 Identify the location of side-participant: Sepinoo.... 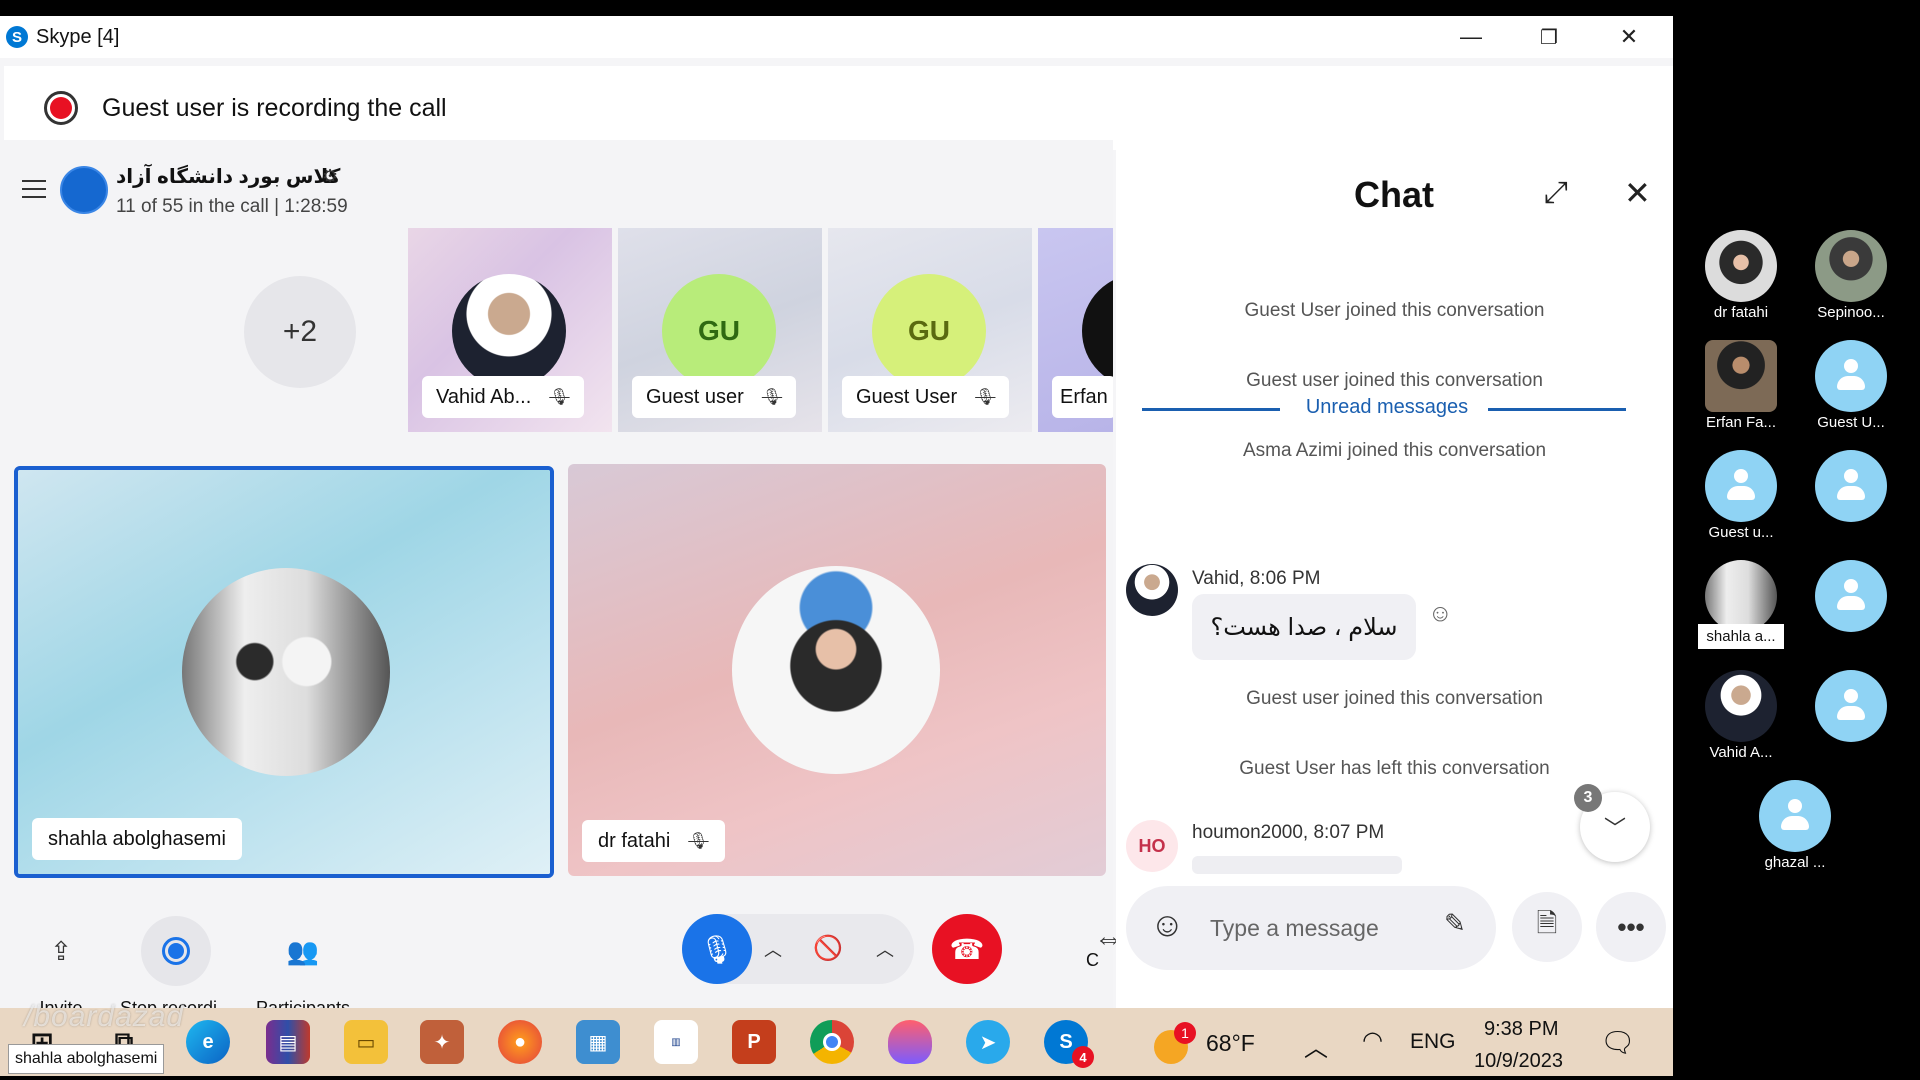
(1851, 275).